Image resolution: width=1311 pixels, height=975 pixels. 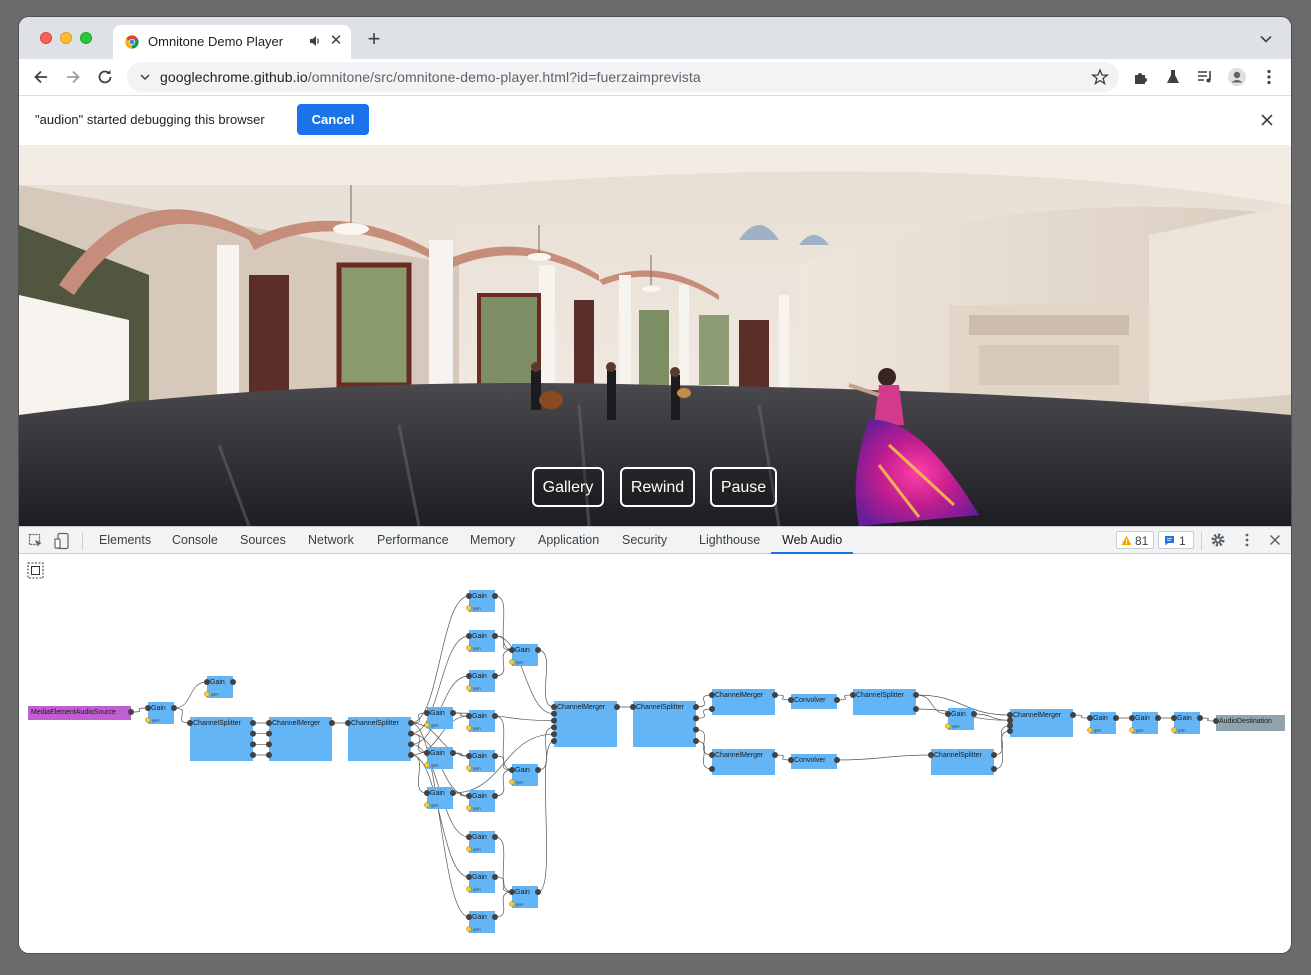 What do you see at coordinates (1266, 39) in the screenshot?
I see `tab-search-chevron-icon` at bounding box center [1266, 39].